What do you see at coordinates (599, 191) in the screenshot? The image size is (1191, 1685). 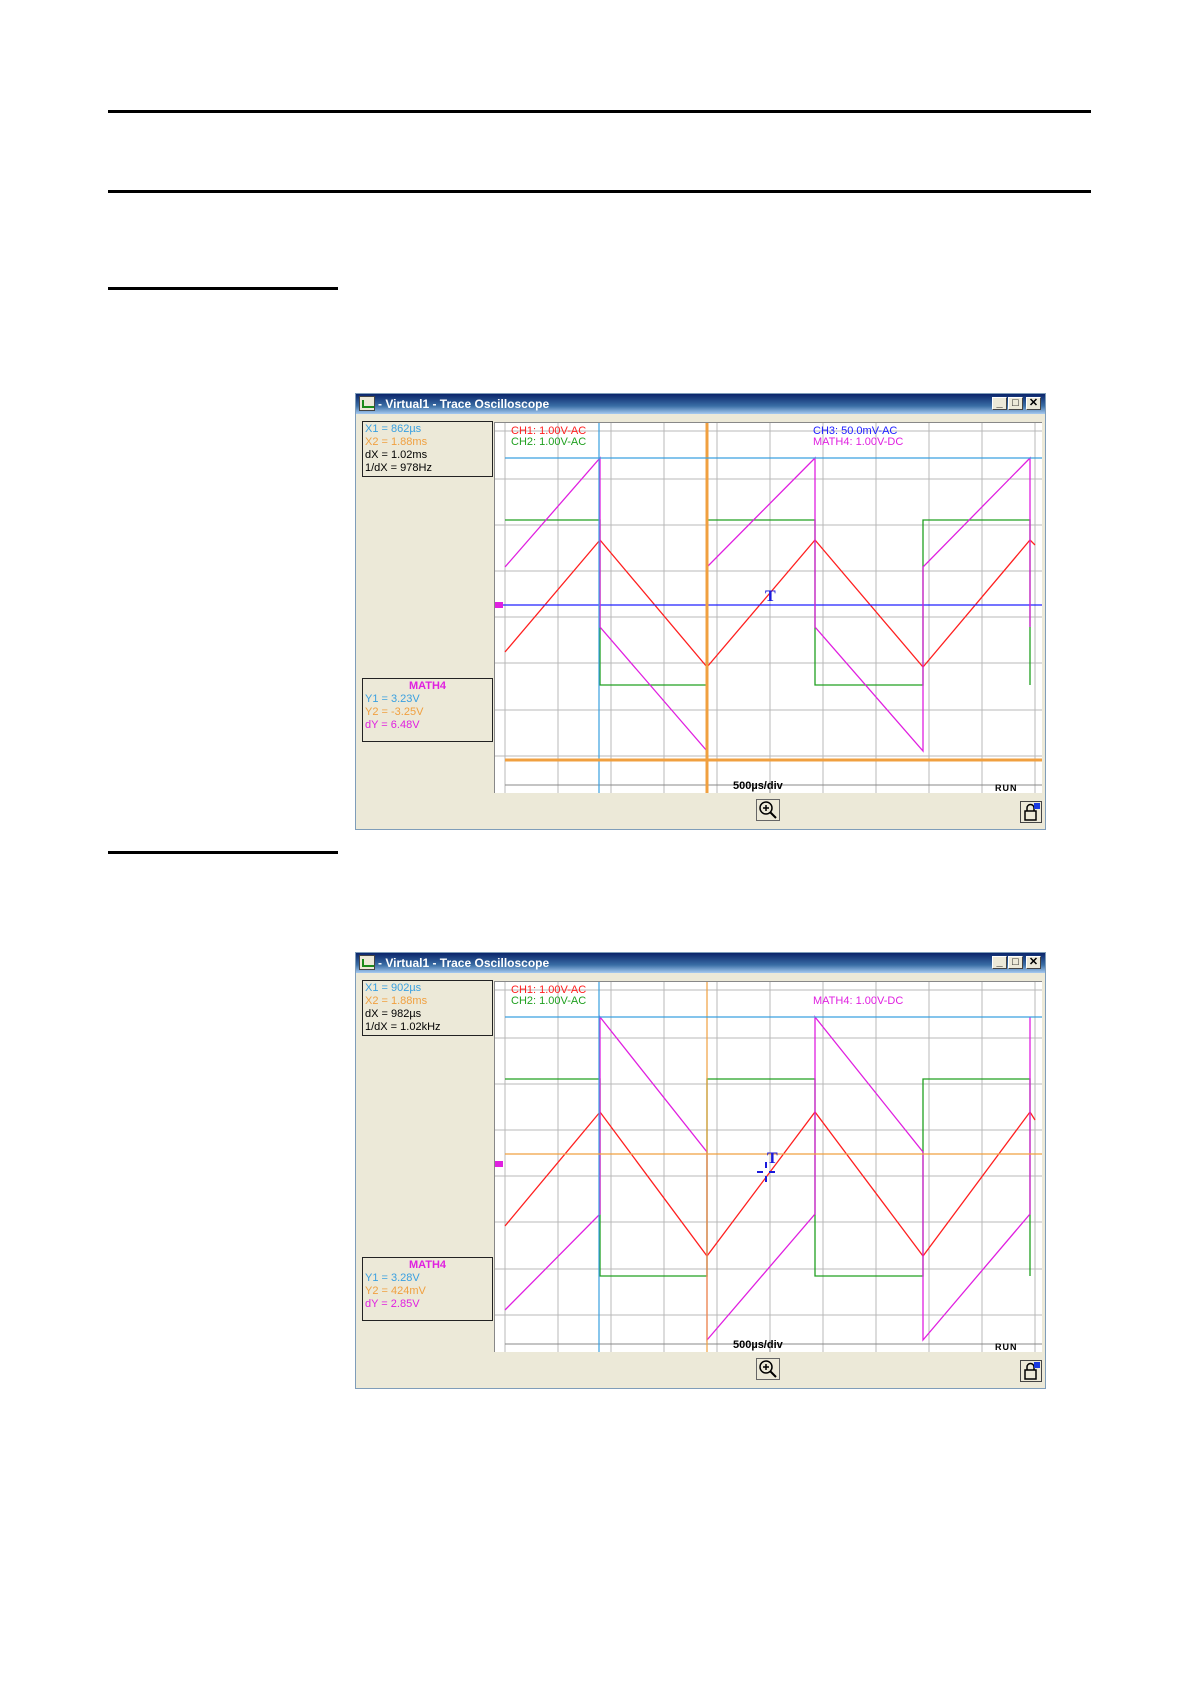 I see `header-rule-bottom` at bounding box center [599, 191].